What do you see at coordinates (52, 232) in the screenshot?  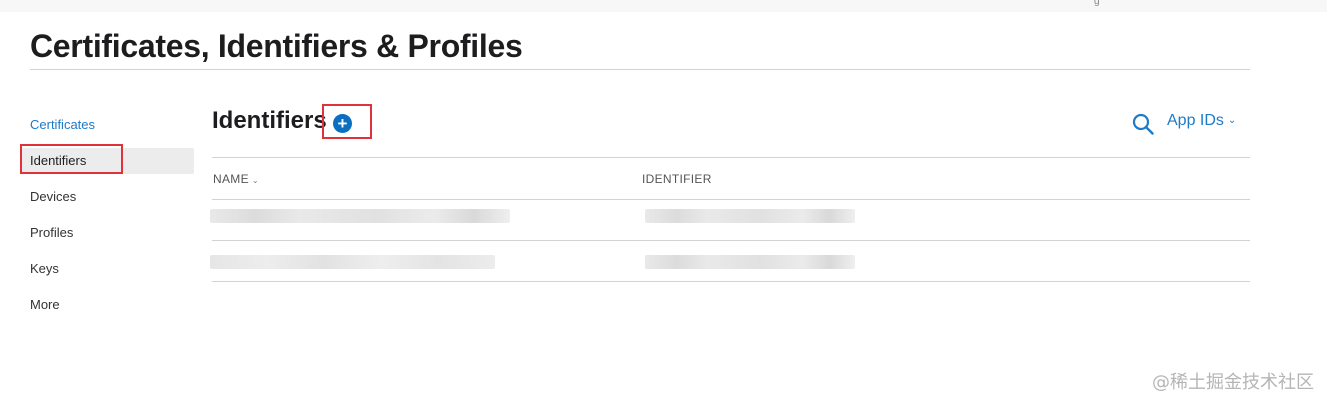 I see `sidebar-item-label: Profiles` at bounding box center [52, 232].